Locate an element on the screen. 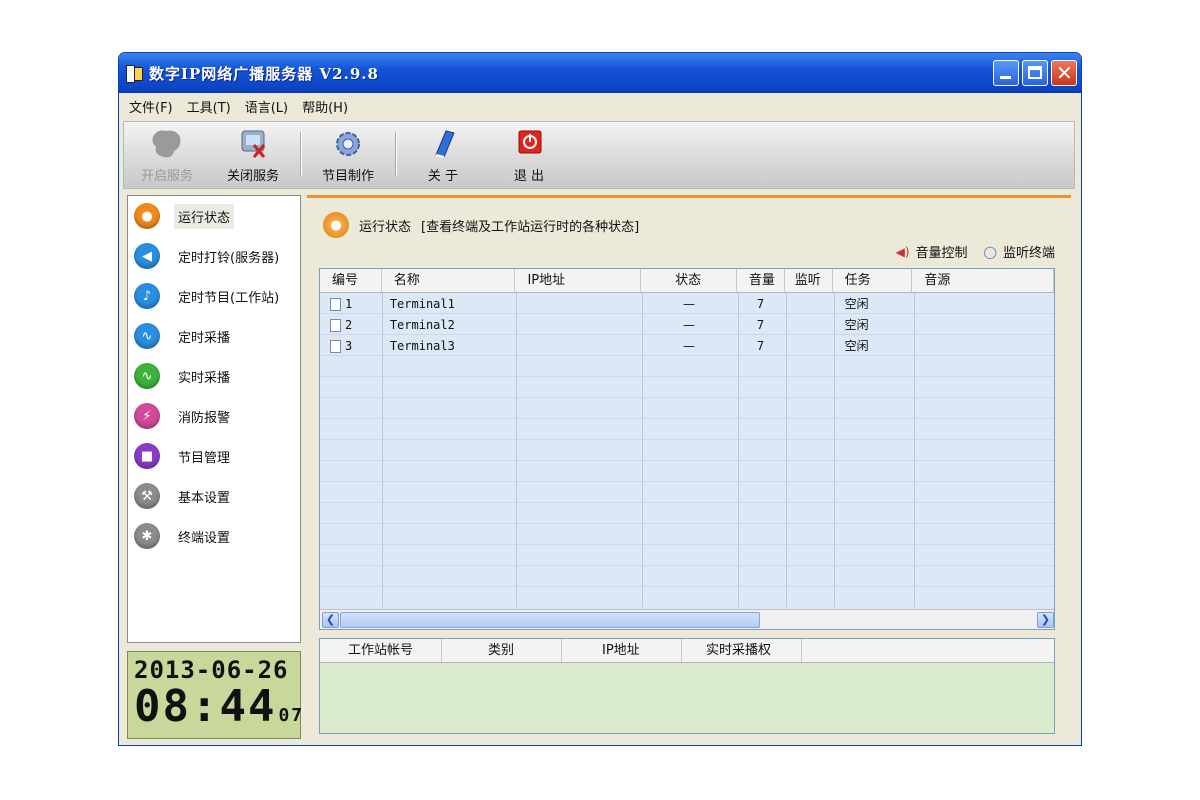 The image size is (1200, 800). sidebar-item-basic-settings: ⚒ 基本设置 is located at coordinates (214, 496).